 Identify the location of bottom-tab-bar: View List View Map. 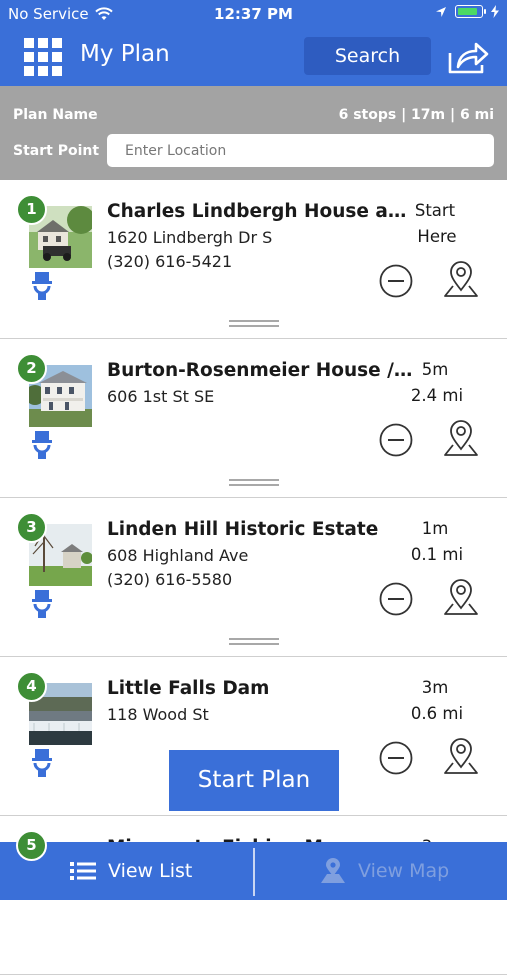
(253, 871).